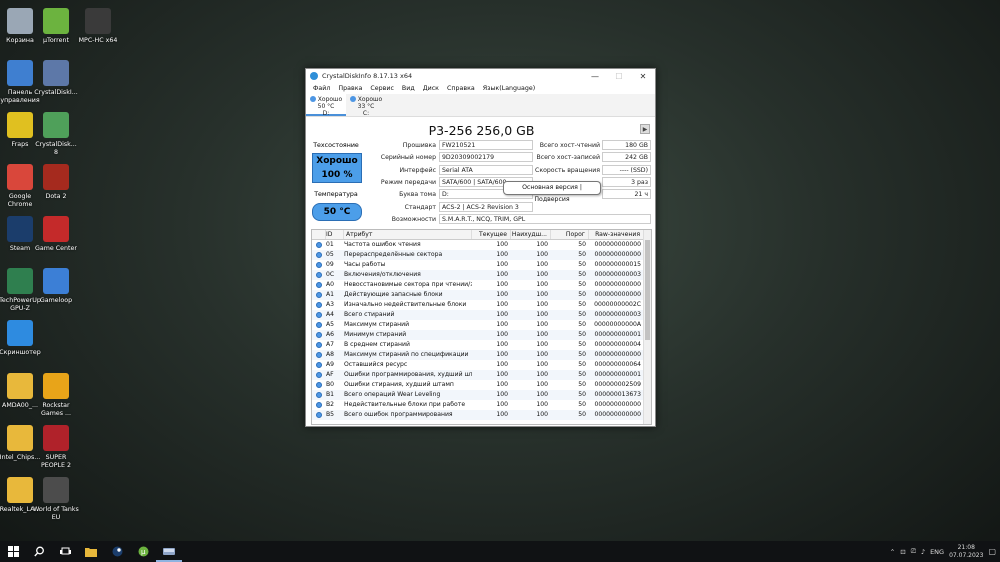  Describe the element at coordinates (617, 334) in the screenshot. I see `cell-raw: 000000000001` at that location.